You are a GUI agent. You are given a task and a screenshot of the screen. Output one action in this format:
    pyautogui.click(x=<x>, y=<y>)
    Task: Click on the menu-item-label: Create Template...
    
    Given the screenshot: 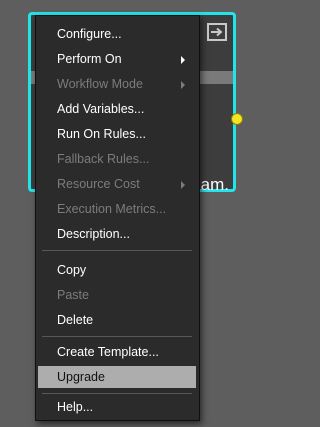 What is the action you would take?
    pyautogui.click(x=108, y=352)
    